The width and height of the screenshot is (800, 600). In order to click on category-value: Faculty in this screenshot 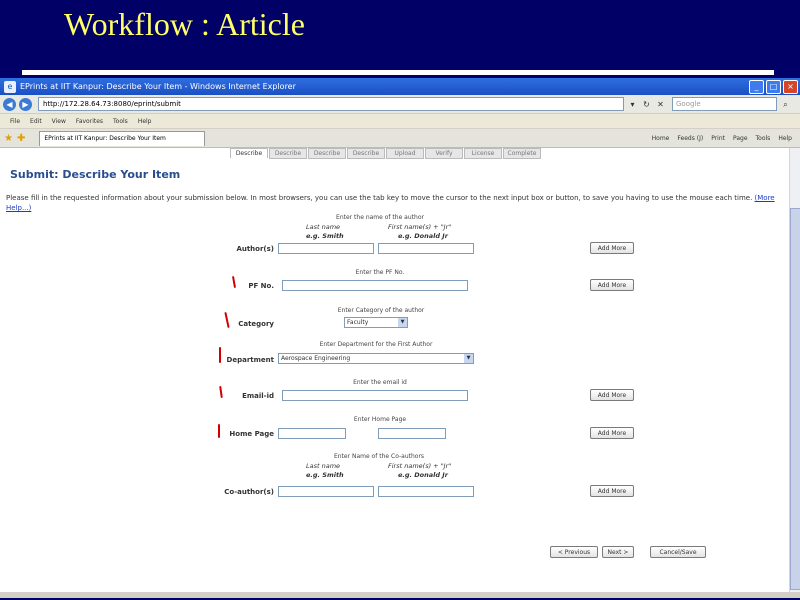, I will do `click(358, 322)`.